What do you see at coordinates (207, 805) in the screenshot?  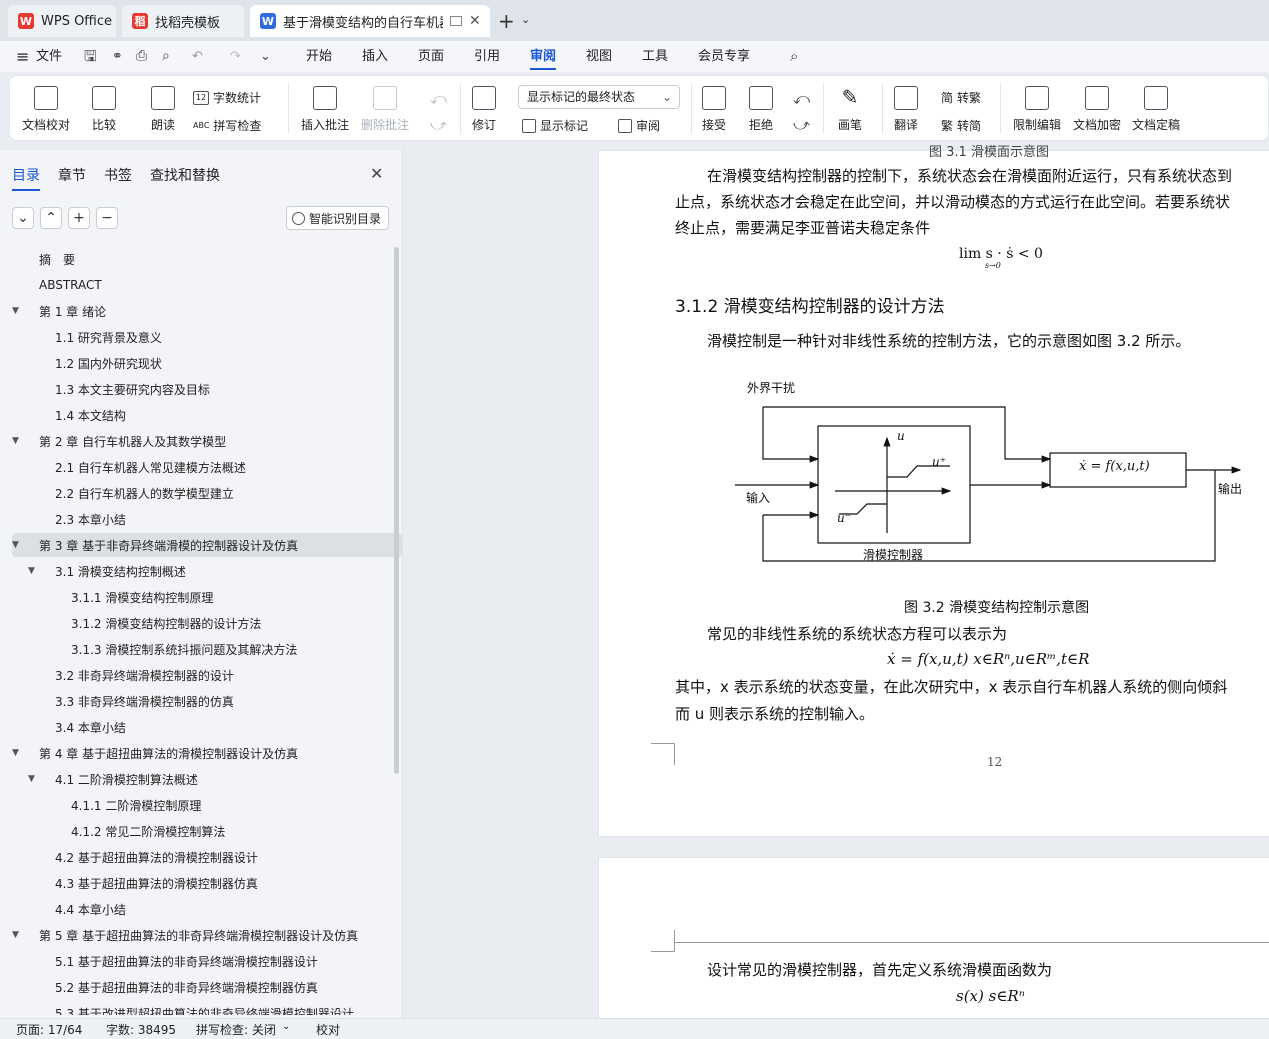 I see `toc-item: 4.1.1 二阶滑模控制原理` at bounding box center [207, 805].